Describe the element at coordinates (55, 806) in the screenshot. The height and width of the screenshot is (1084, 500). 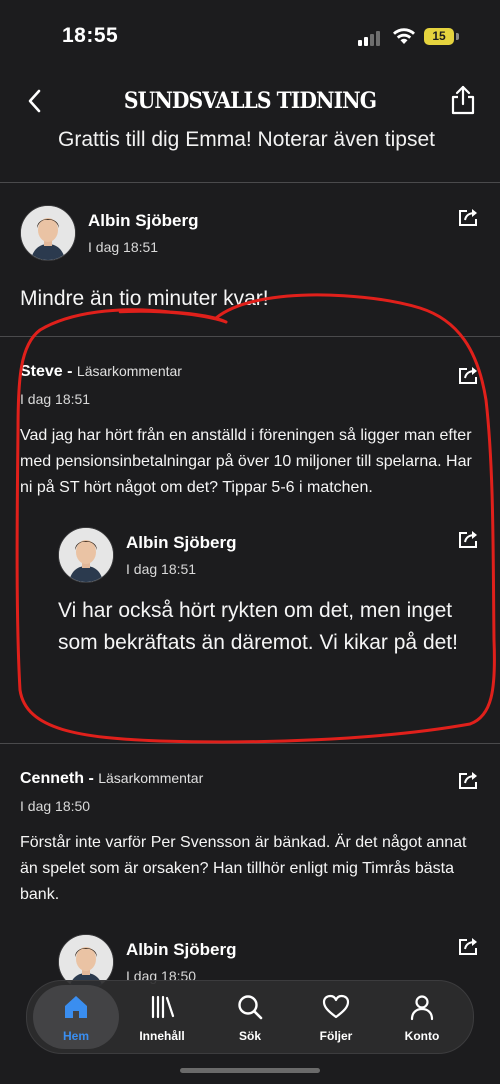
I see `post-time: I dag 18:50` at that location.